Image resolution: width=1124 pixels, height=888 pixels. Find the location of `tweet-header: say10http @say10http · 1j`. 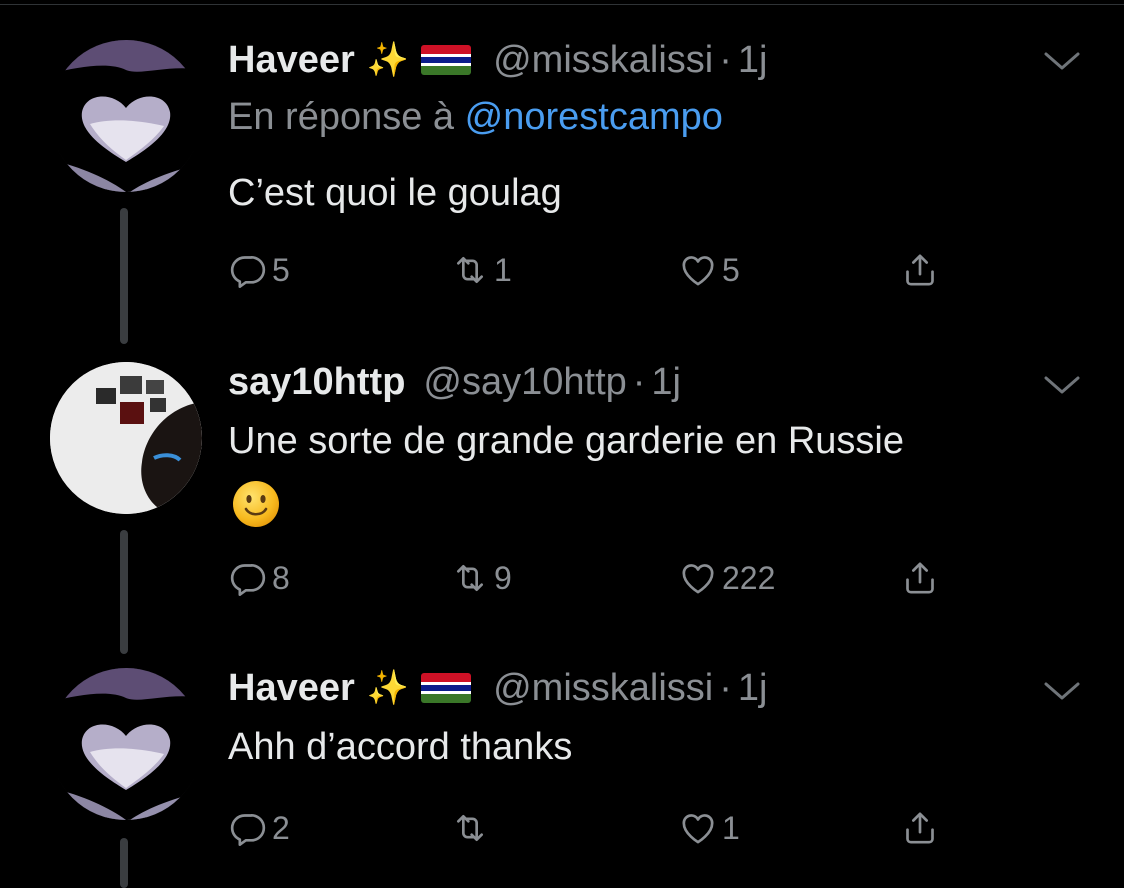

tweet-header: say10http @say10http · 1j is located at coordinates (454, 382).